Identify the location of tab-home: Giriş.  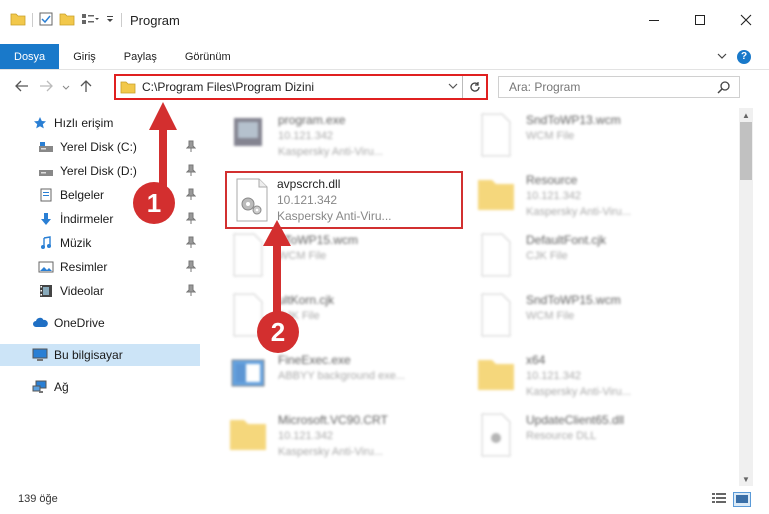
(84, 56).